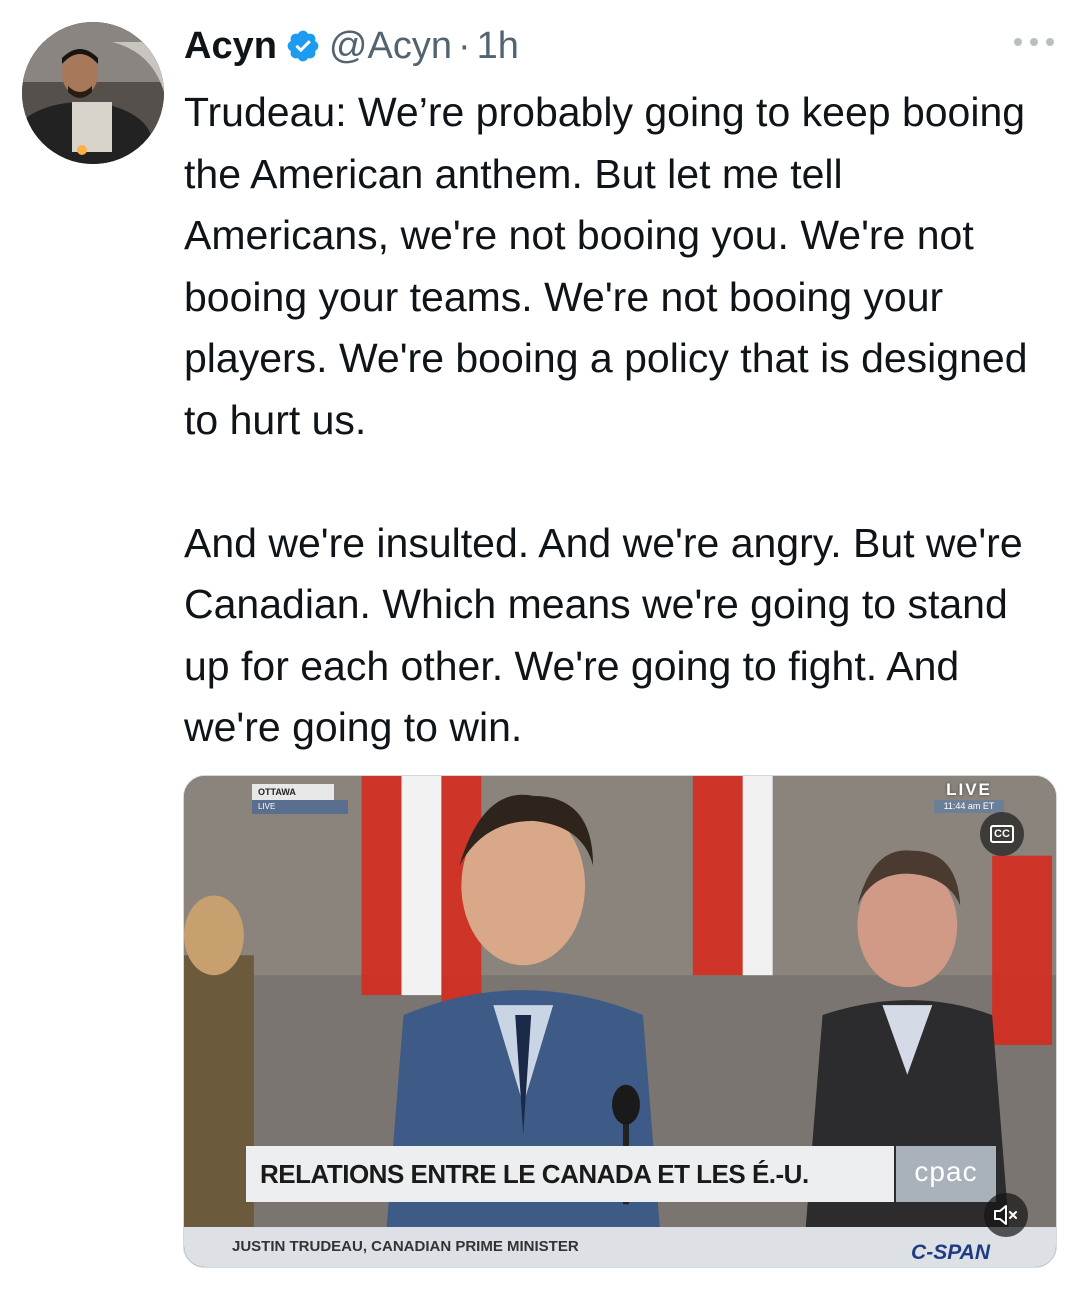 The width and height of the screenshot is (1080, 1301). I want to click on speaker-caption: JUSTIN TRUDEAU, CANADIAN PRIME MINISTER, so click(405, 1246).